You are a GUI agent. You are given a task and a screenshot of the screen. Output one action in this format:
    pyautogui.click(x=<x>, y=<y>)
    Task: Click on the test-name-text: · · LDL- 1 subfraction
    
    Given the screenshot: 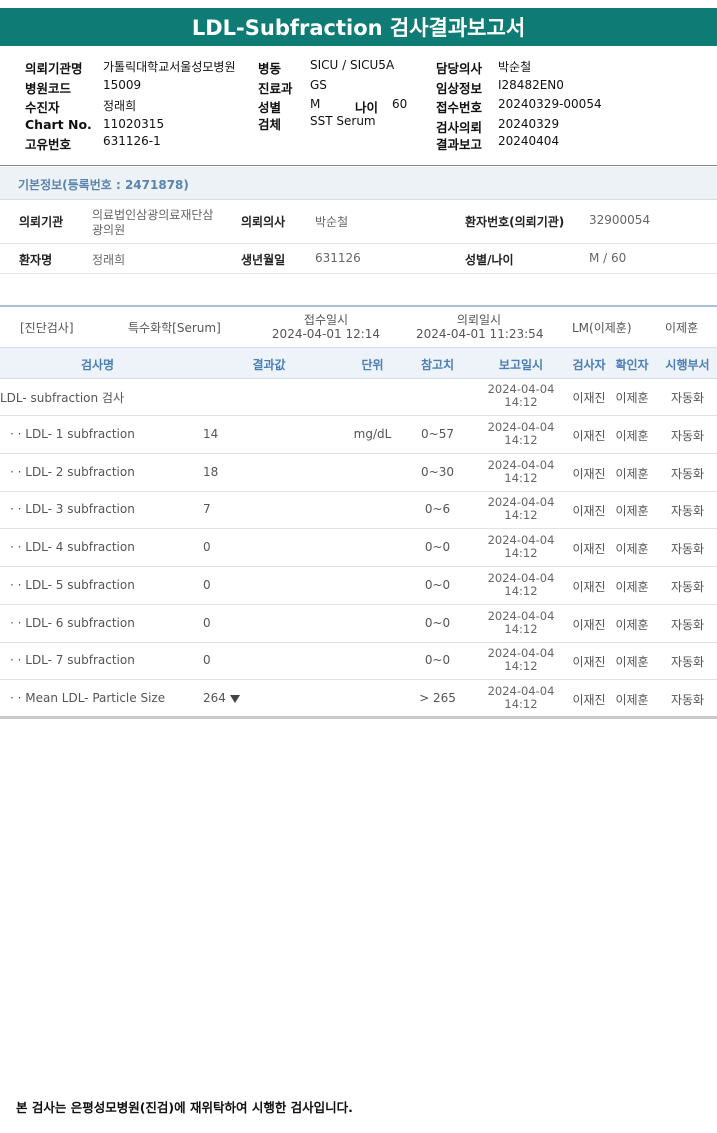 What is the action you would take?
    pyautogui.click(x=72, y=433)
    